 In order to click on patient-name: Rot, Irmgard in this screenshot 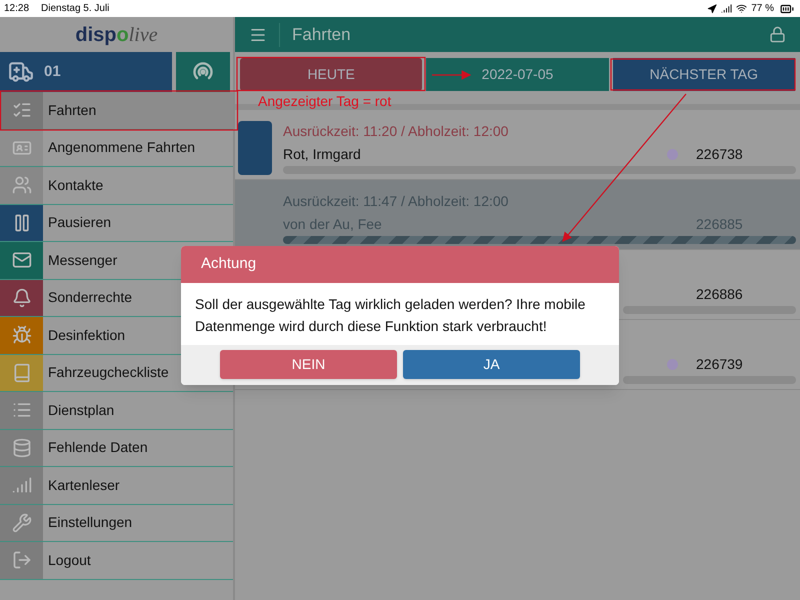, I will do `click(322, 154)`.